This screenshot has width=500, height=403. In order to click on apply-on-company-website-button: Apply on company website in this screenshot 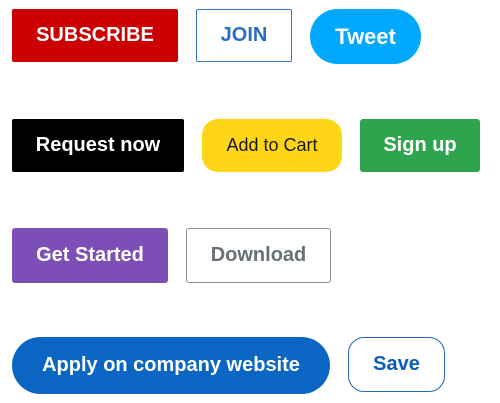, I will do `click(171, 365)`.